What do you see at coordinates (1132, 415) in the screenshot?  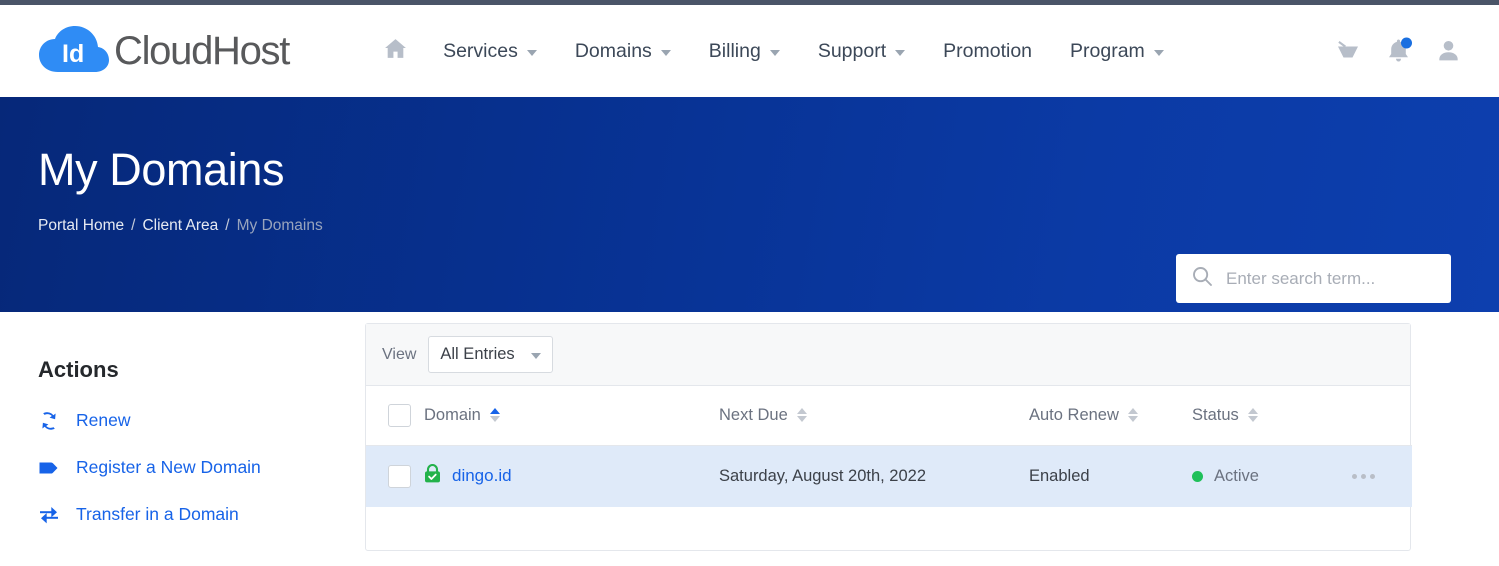 I see `sort-auto-renew-icon` at bounding box center [1132, 415].